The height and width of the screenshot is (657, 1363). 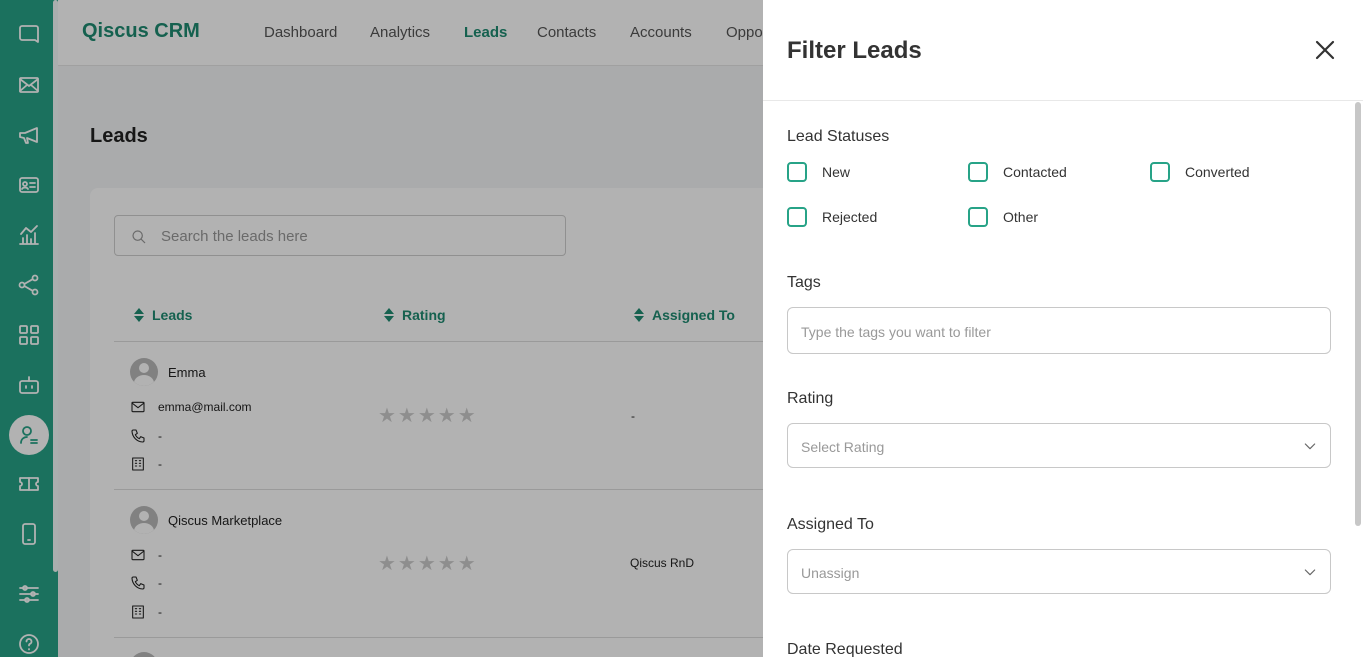 I want to click on rating-label: Rating, so click(x=810, y=398).